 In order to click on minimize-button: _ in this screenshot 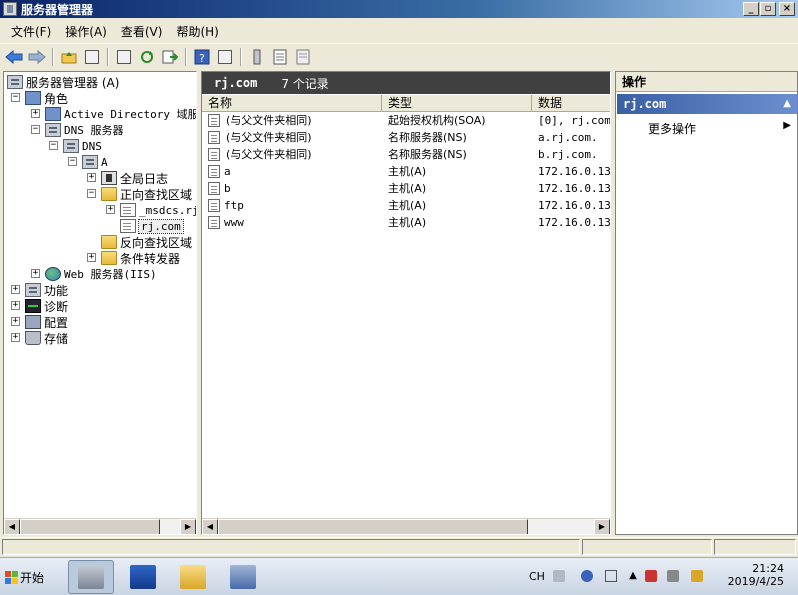, I will do `click(751, 9)`.